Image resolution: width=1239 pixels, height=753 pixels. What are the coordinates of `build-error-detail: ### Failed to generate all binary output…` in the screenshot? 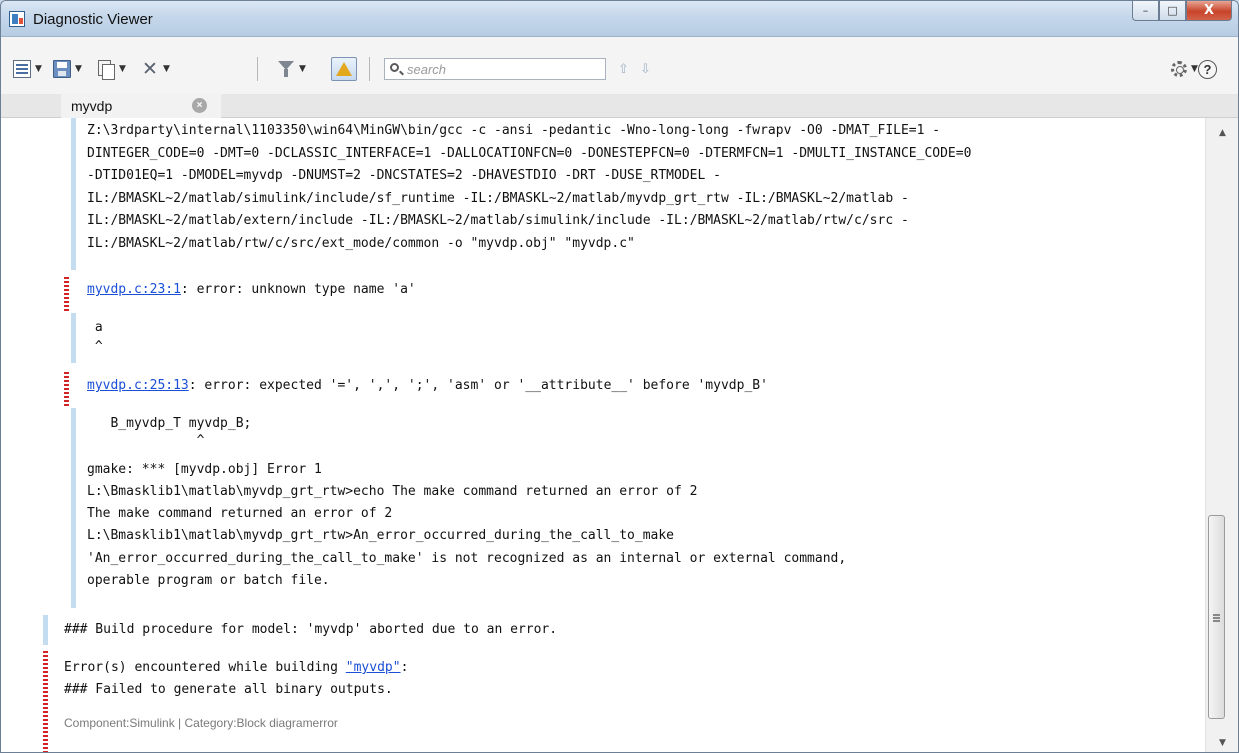 It's located at (228, 689).